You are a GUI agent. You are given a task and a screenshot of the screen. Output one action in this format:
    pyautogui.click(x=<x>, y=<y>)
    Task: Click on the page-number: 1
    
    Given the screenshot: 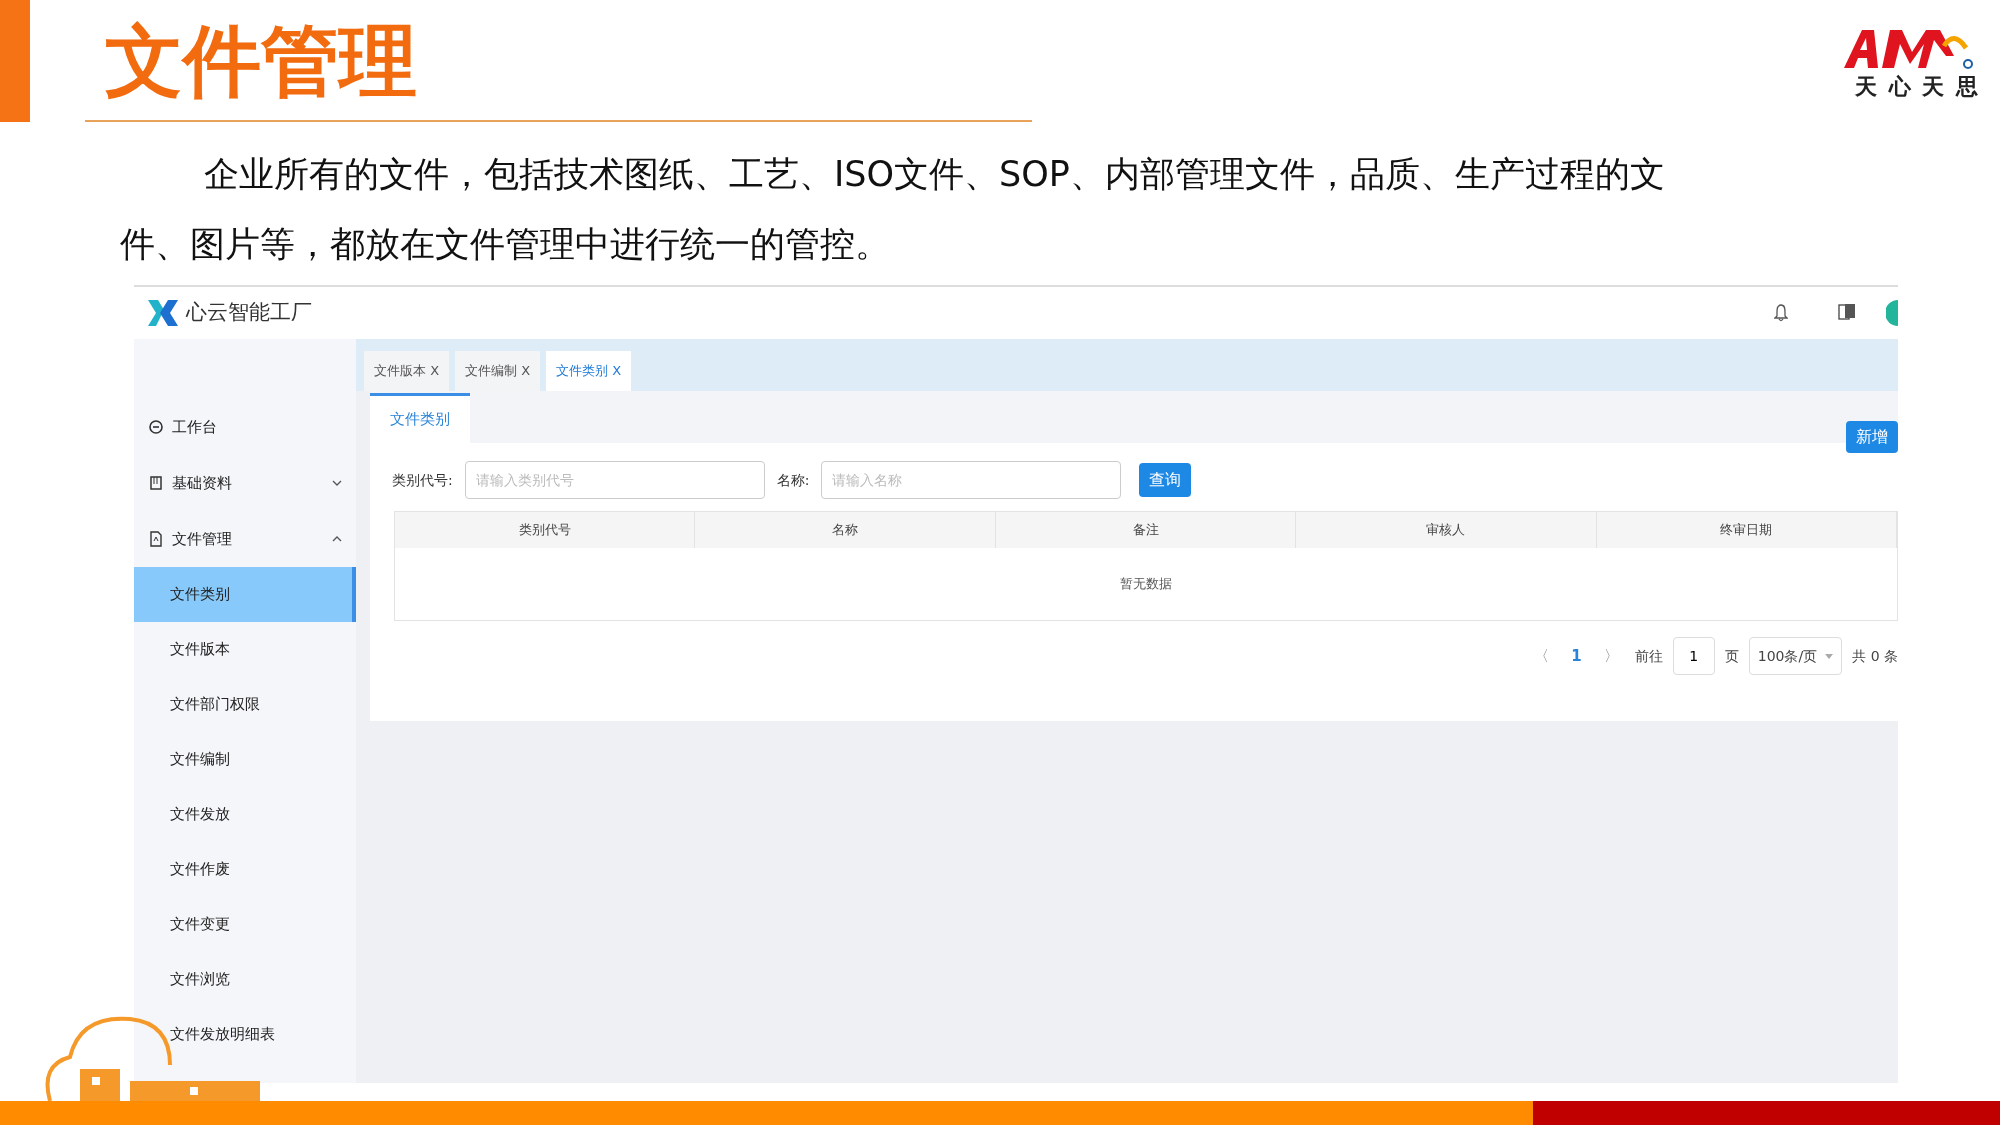 What is the action you would take?
    pyautogui.click(x=1576, y=656)
    